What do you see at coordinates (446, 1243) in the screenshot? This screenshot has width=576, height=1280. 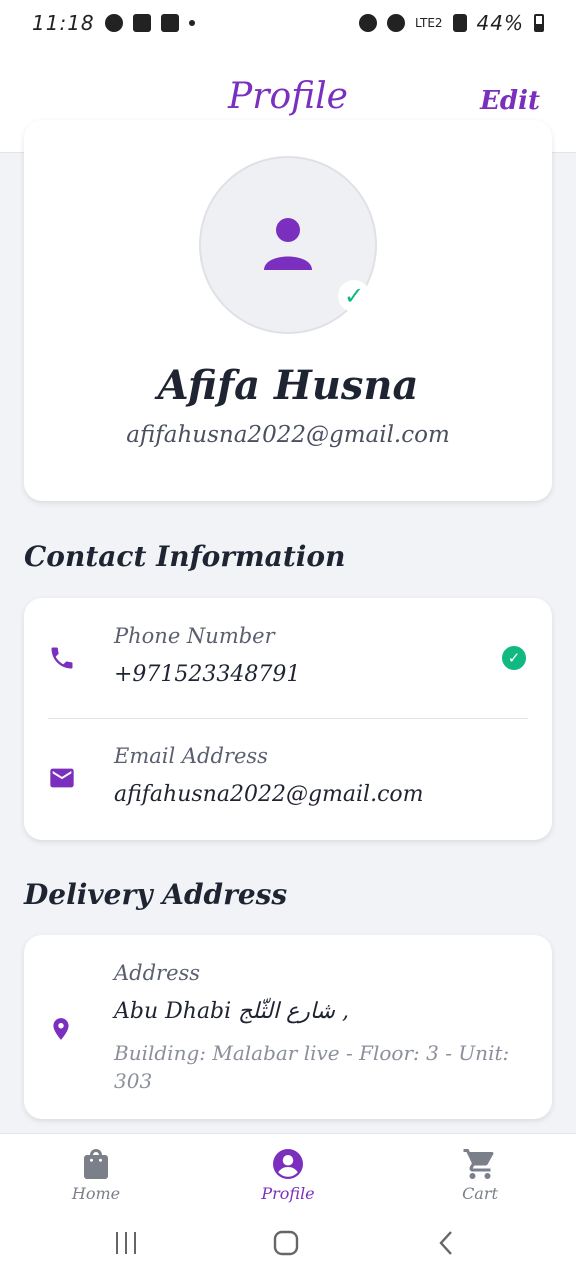 I see `back-icon` at bounding box center [446, 1243].